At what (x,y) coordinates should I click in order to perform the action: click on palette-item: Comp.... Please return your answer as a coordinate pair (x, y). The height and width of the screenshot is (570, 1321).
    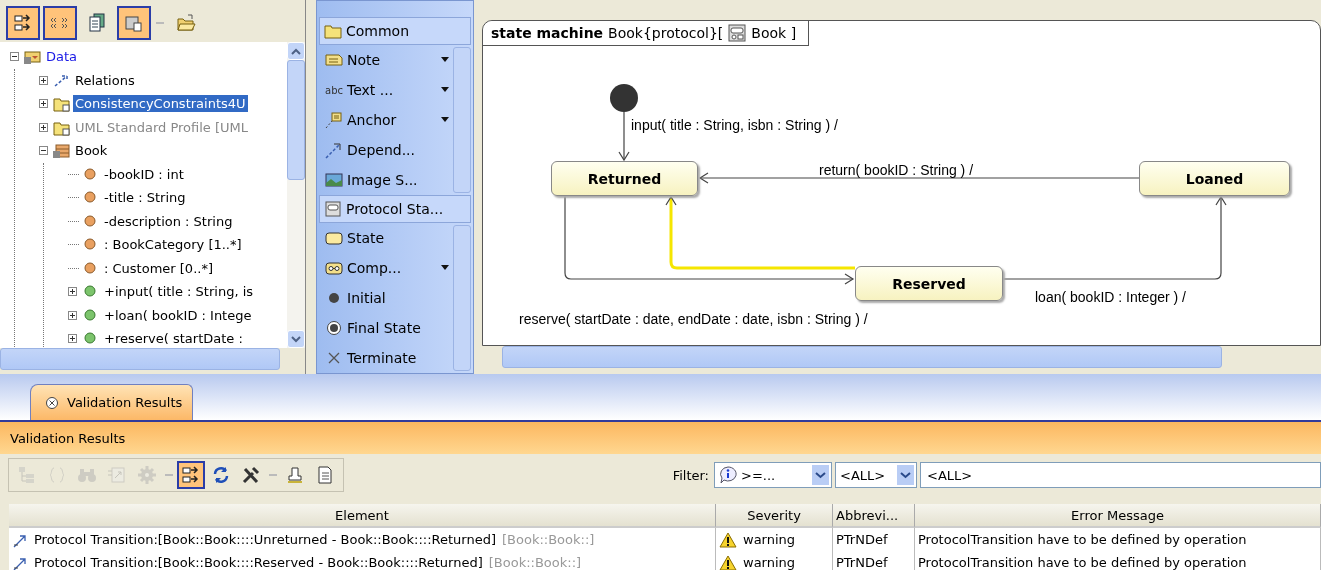
    Looking at the image, I should click on (386, 268).